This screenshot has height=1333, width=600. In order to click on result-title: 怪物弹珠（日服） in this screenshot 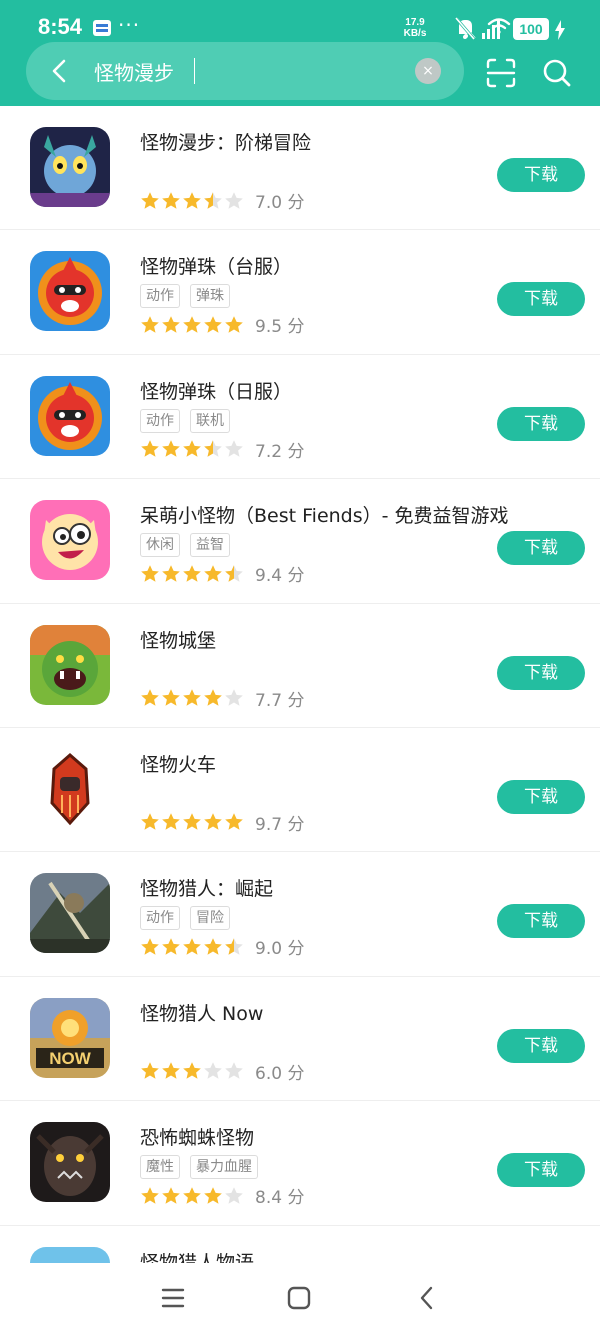, I will do `click(216, 390)`.